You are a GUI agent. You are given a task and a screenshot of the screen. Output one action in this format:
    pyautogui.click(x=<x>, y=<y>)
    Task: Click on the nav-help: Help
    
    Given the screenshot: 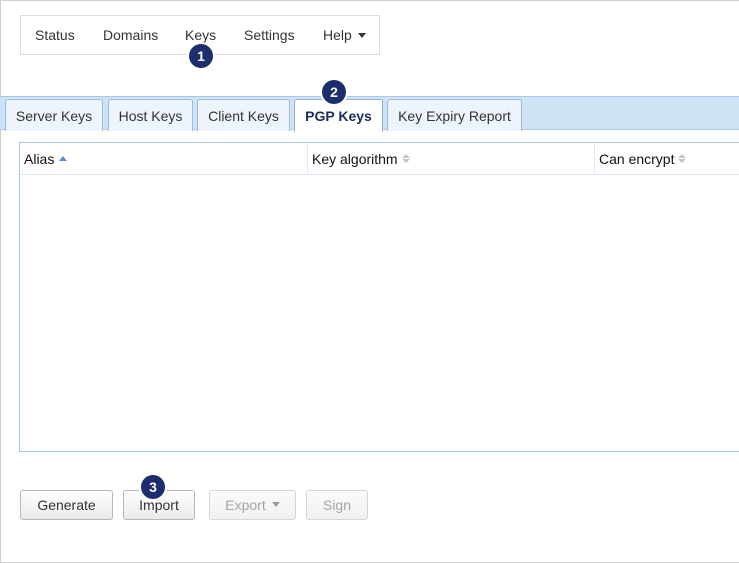 What is the action you would take?
    pyautogui.click(x=344, y=35)
    